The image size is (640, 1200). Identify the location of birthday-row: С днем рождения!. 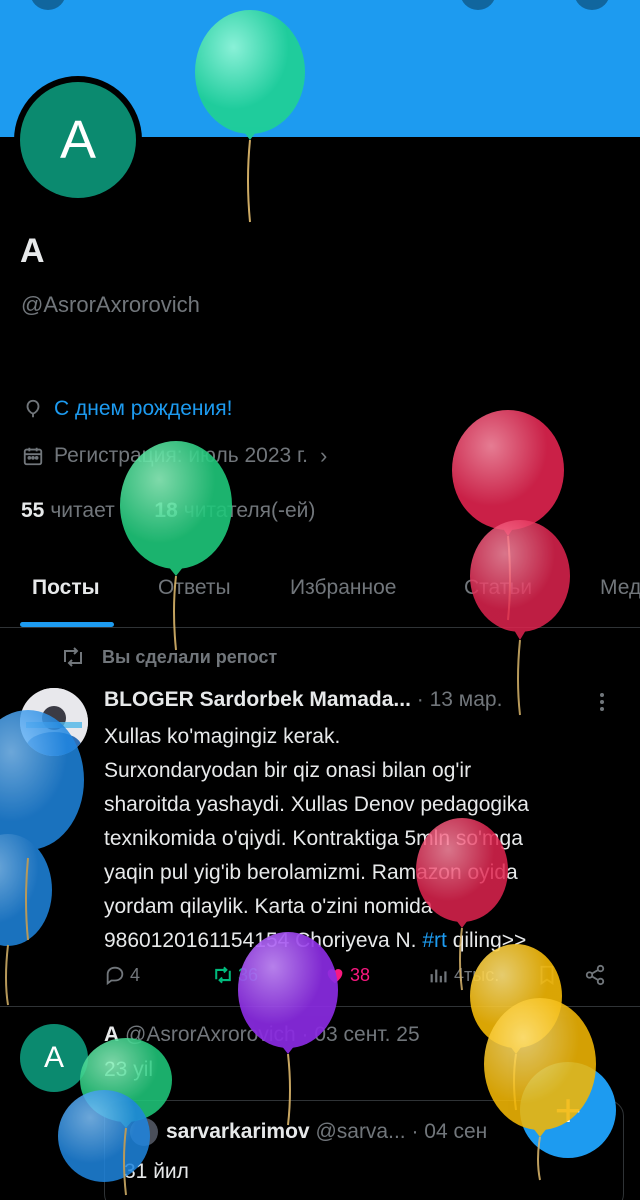
(127, 409).